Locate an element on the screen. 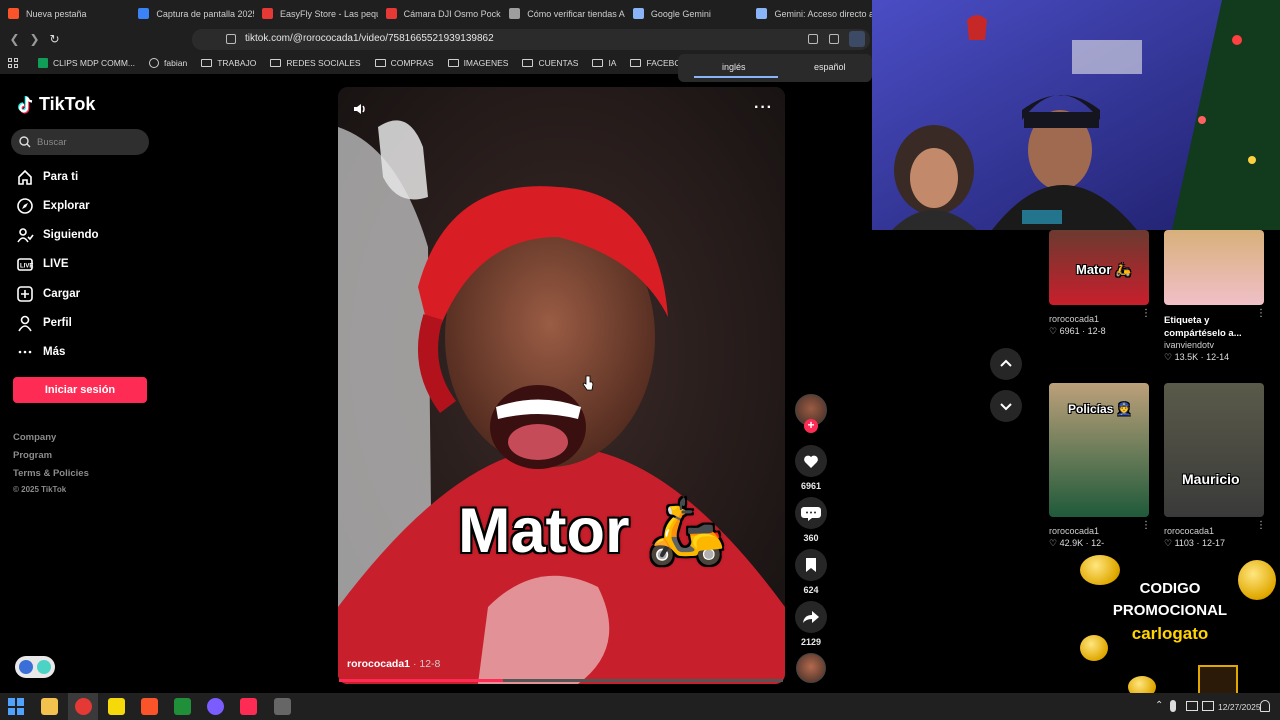  save-button is located at coordinates (811, 565).